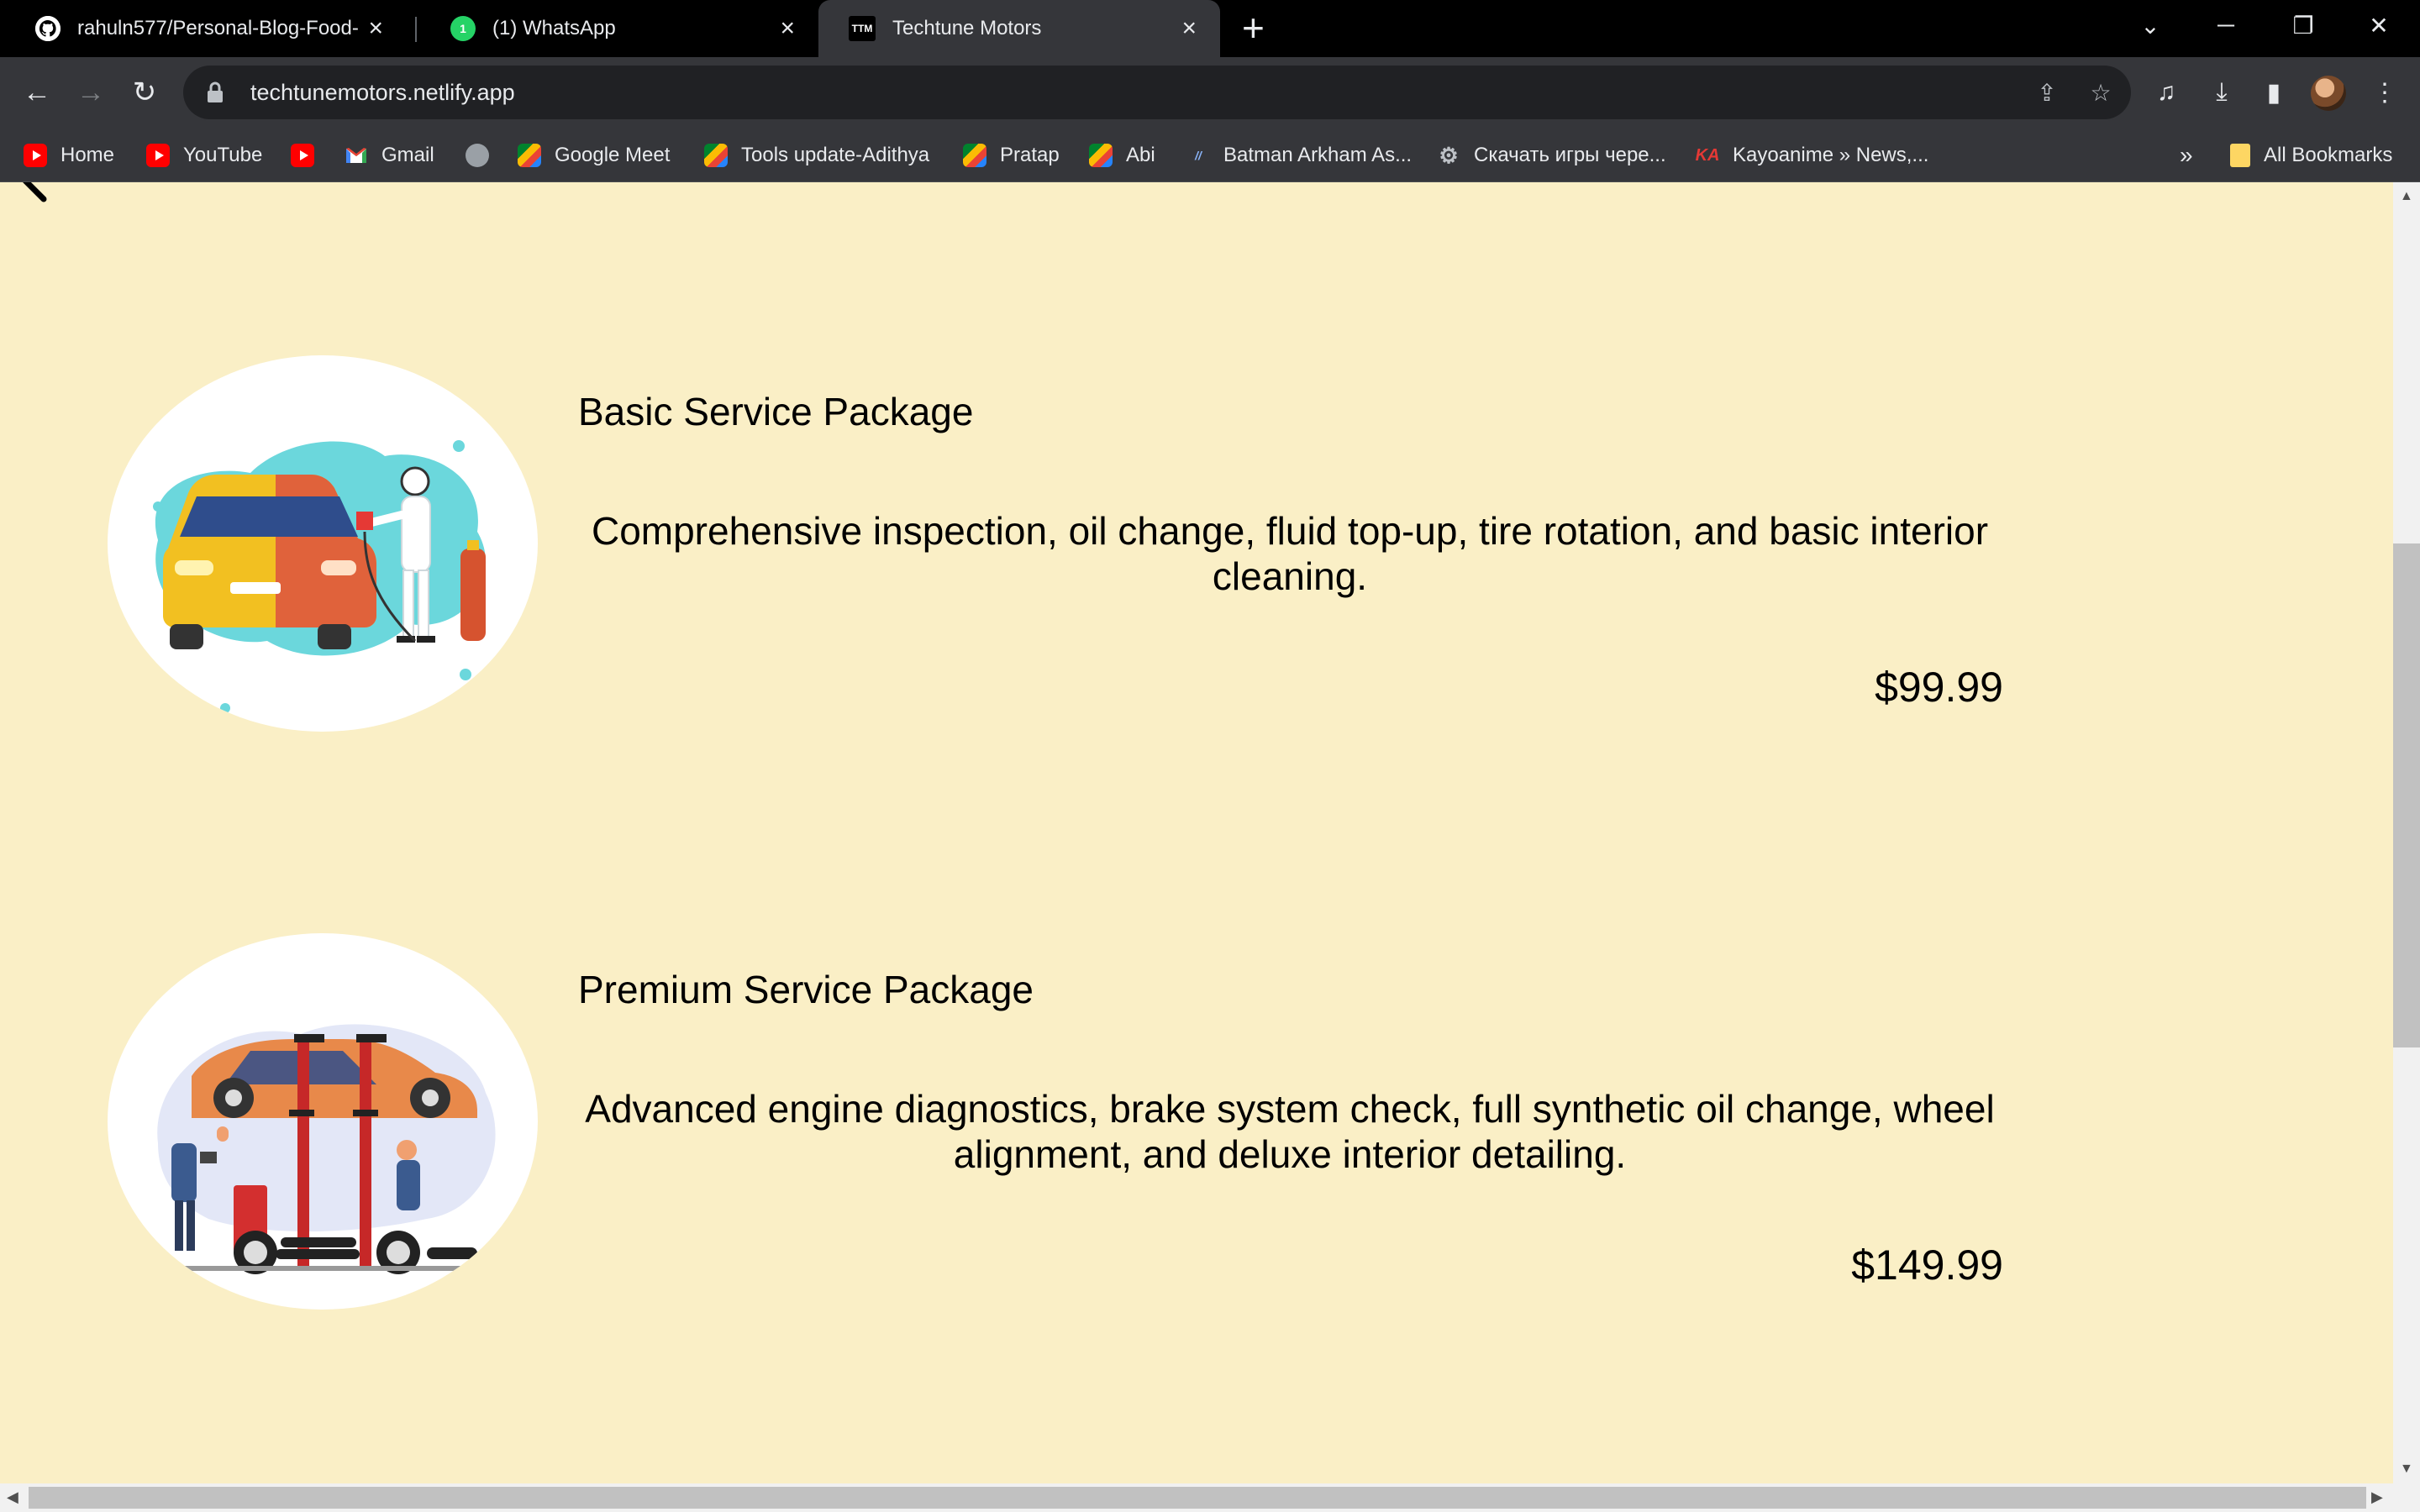 This screenshot has height=1512, width=2420. Describe the element at coordinates (835, 155) in the screenshot. I see `bookmark-label: Tools update-Adithya` at that location.